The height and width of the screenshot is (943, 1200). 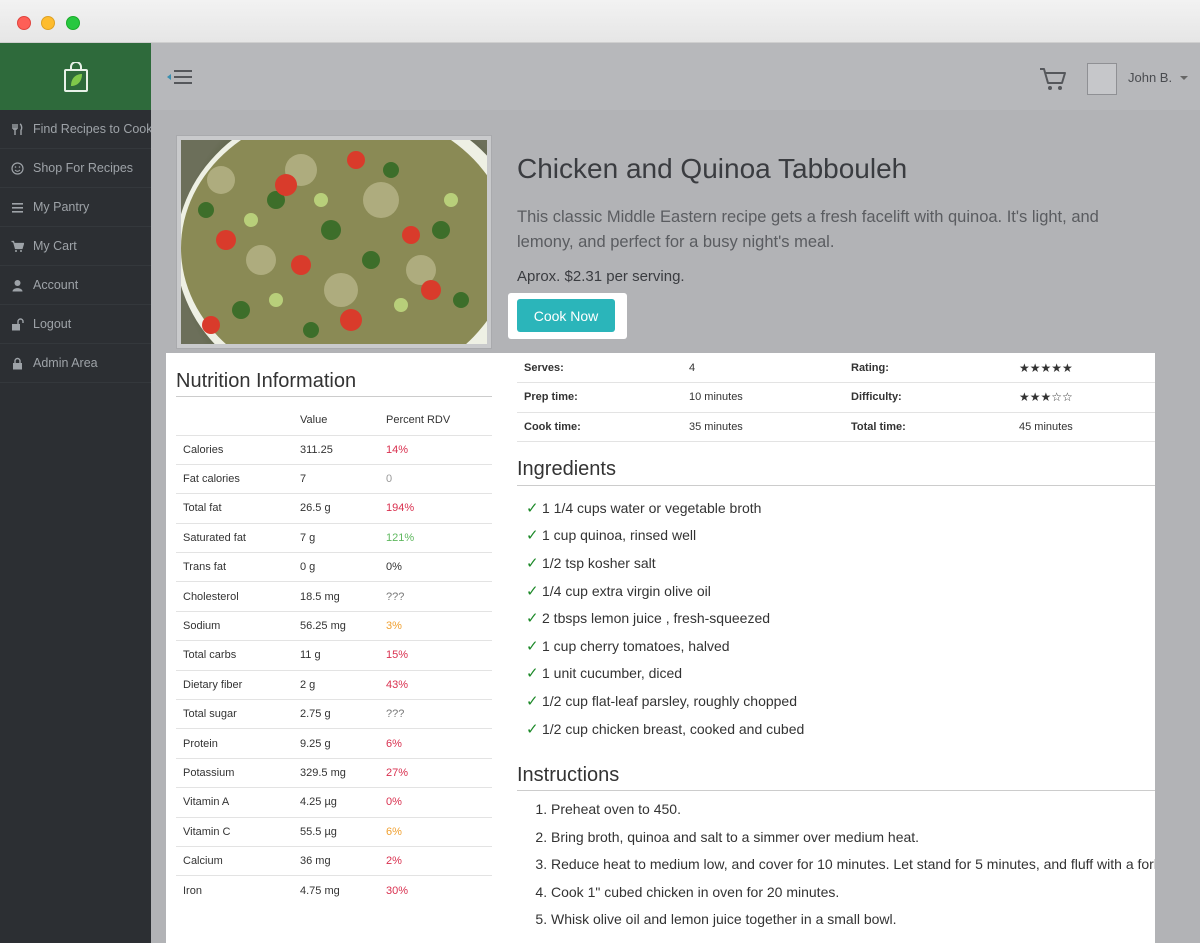 What do you see at coordinates (234, 449) in the screenshot?
I see `nutrient-name: Calories` at bounding box center [234, 449].